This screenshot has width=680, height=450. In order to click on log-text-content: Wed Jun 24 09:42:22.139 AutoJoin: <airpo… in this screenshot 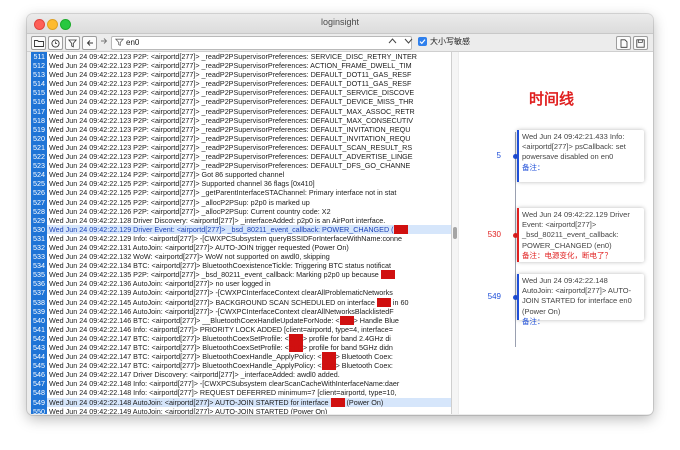, I will do `click(221, 293)`.